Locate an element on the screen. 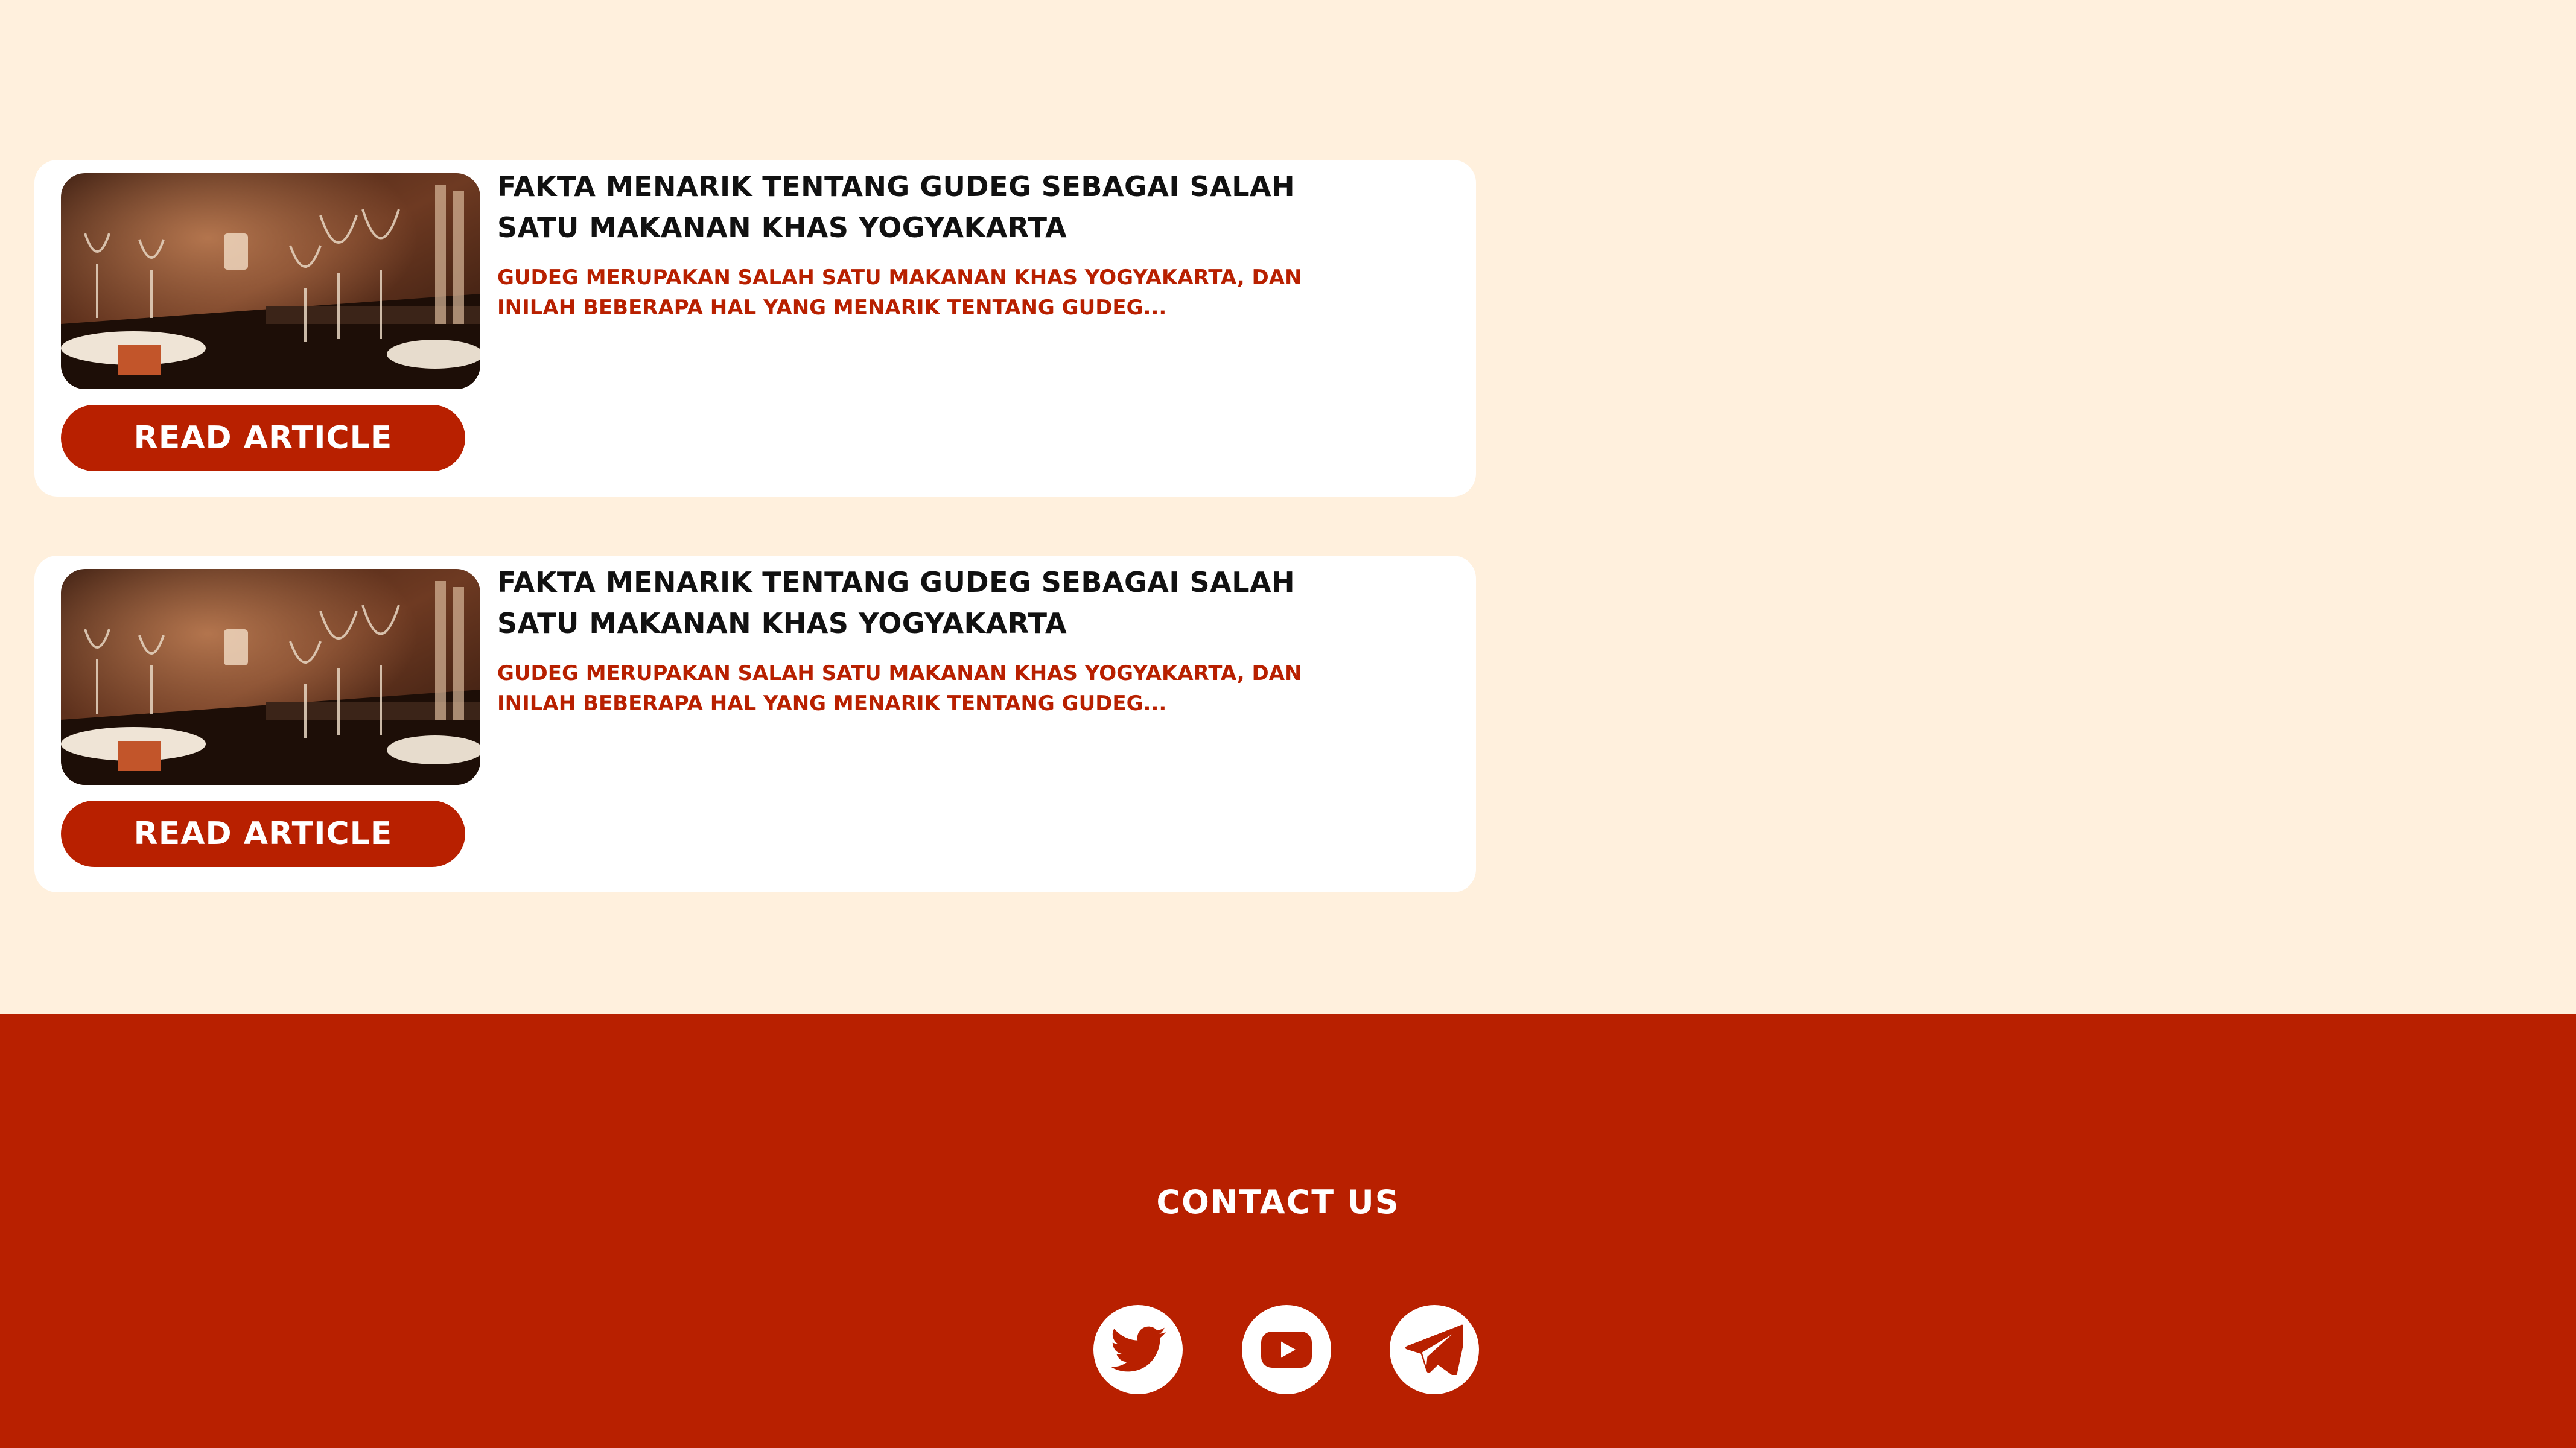  youtube-link is located at coordinates (1287, 1350).